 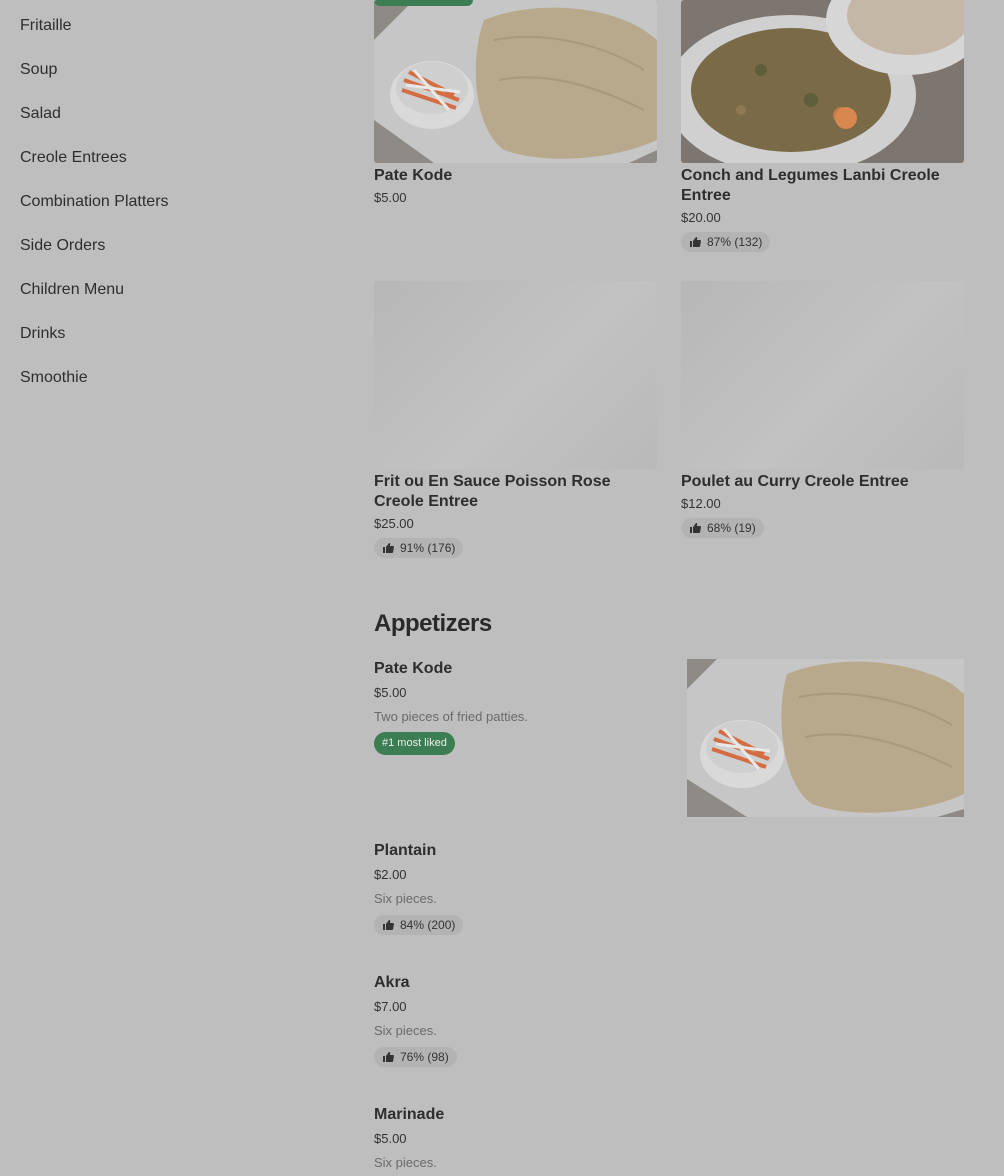 What do you see at coordinates (409, 1114) in the screenshot?
I see `item-name: Marinade` at bounding box center [409, 1114].